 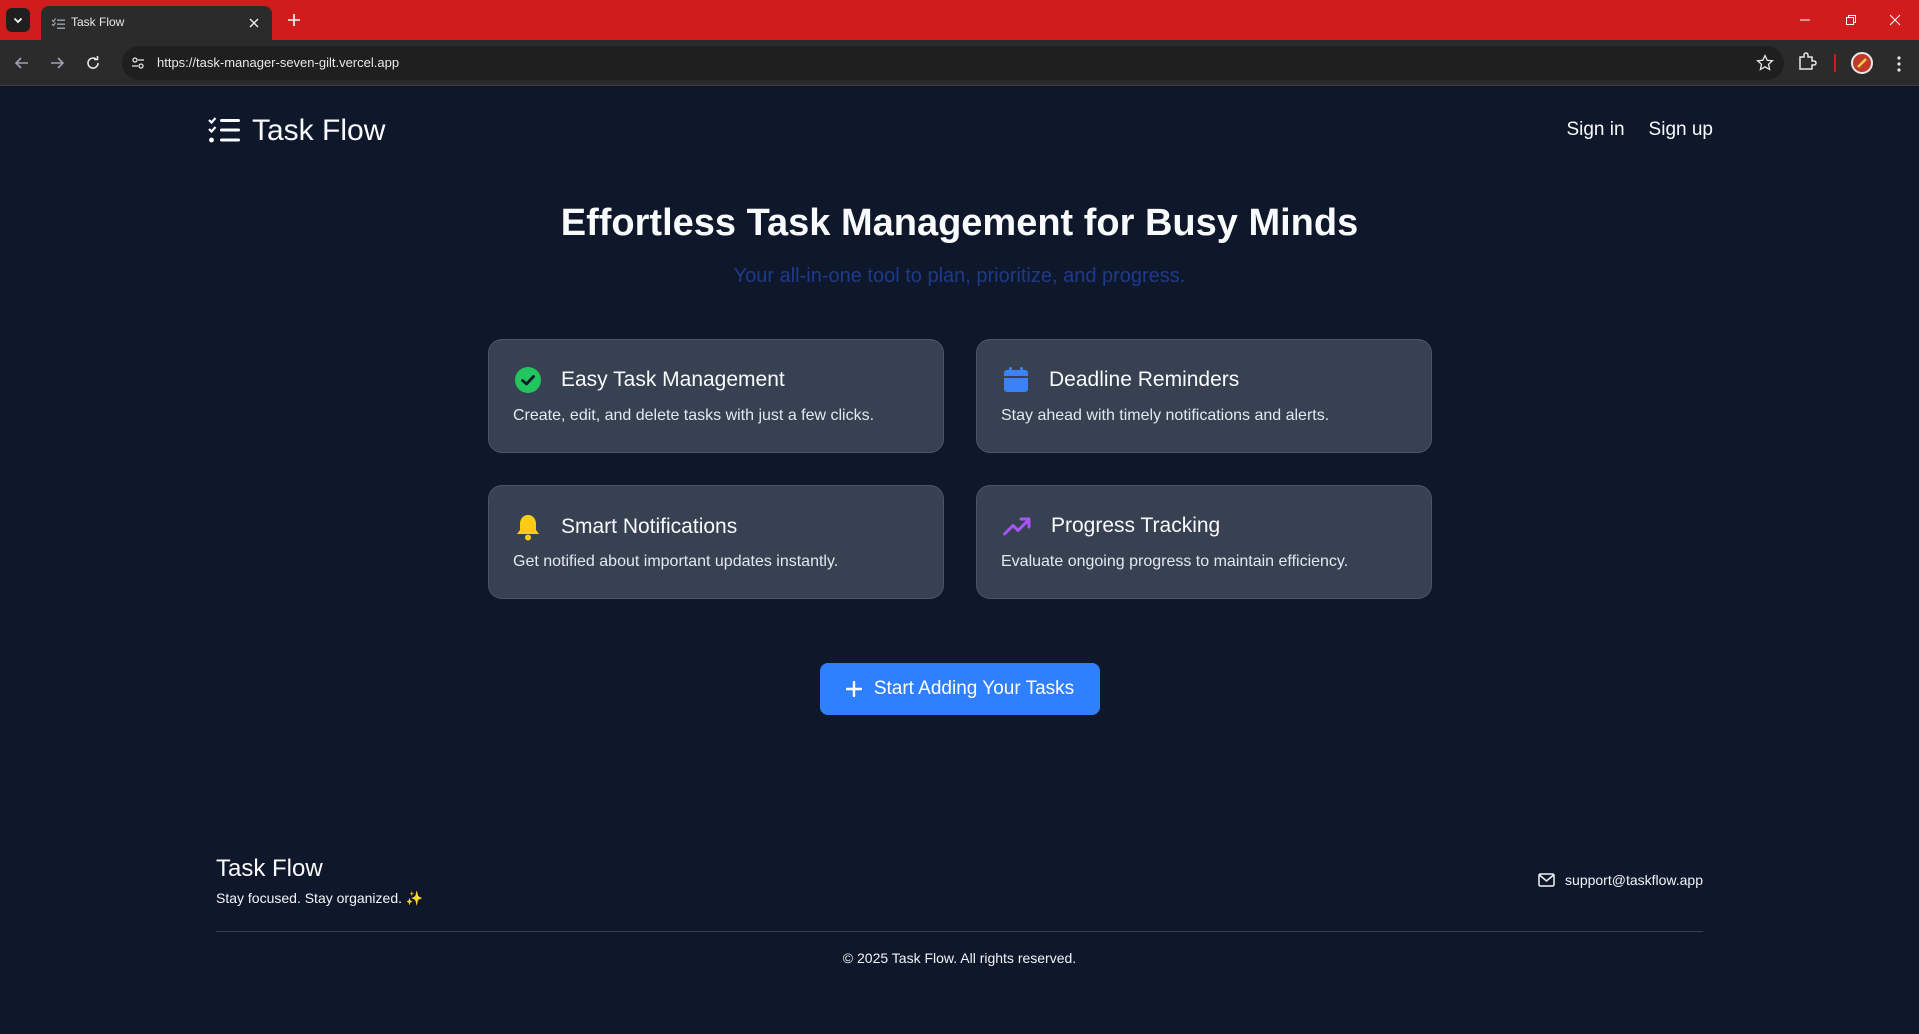 I want to click on cta-label: Start Adding Your Tasks, so click(x=974, y=688).